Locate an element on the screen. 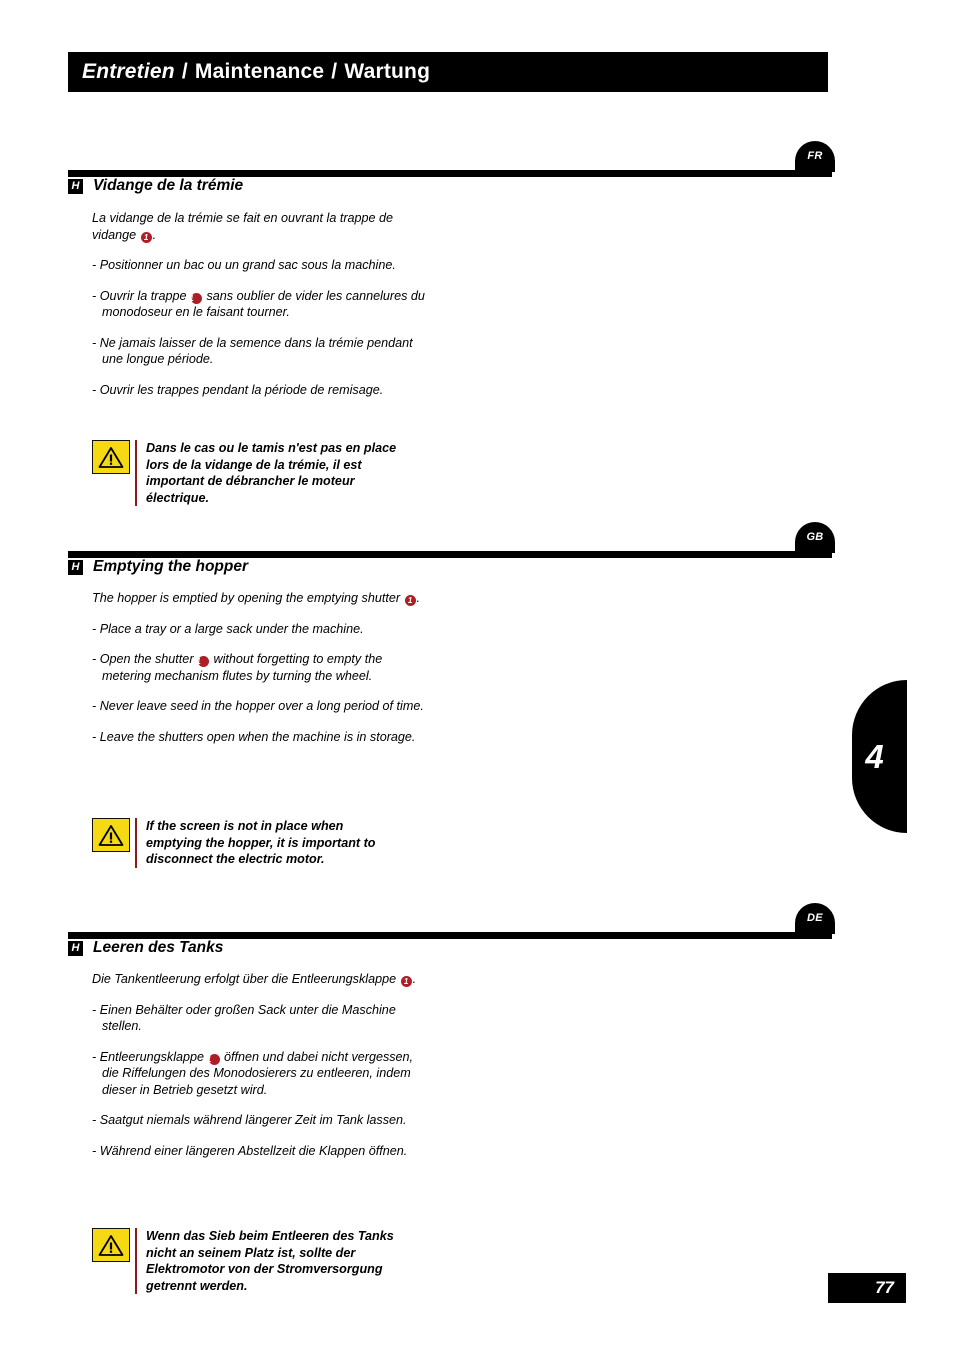 This screenshot has width=954, height=1350. page-number: 77 is located at coordinates (884, 1287).